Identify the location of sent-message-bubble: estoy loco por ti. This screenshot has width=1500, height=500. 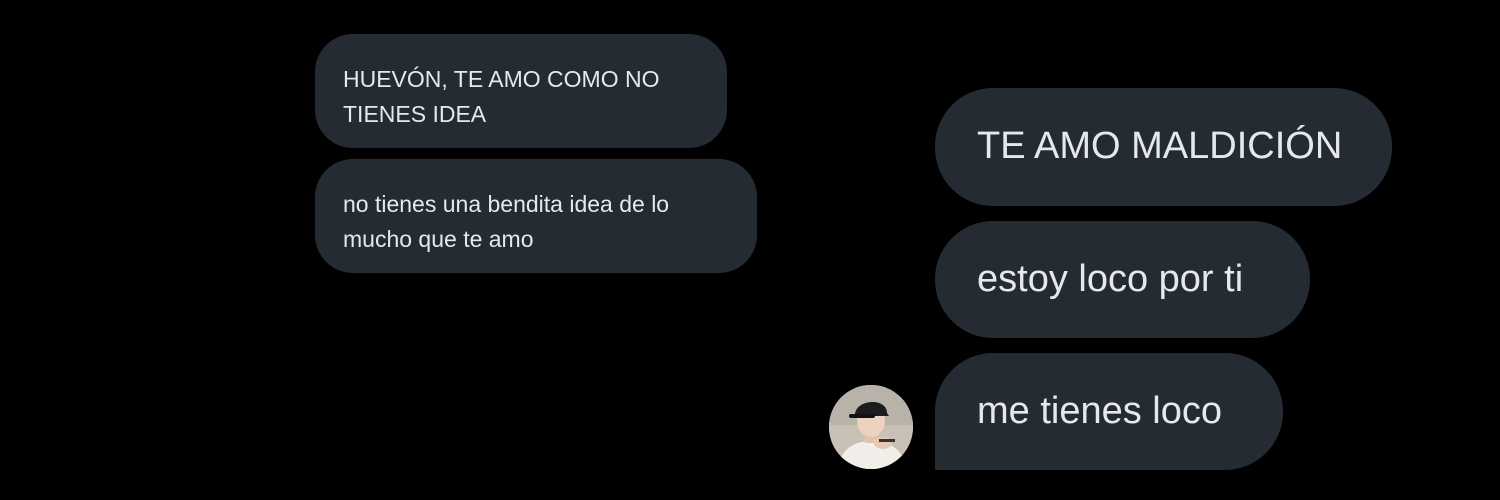
(1122, 279).